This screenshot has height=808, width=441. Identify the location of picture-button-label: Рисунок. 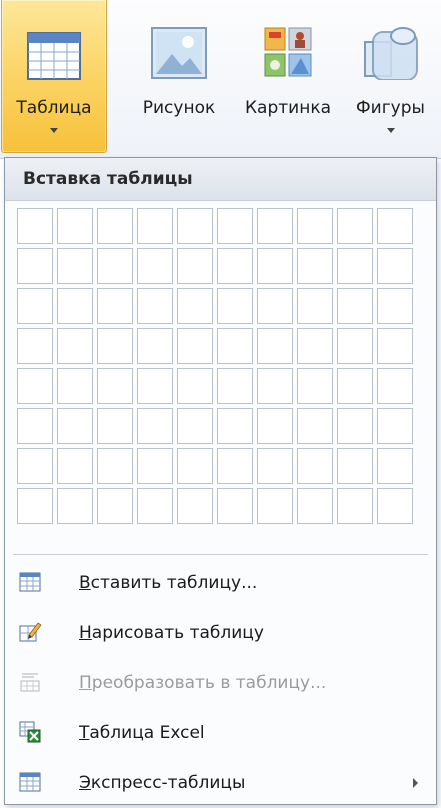
(179, 108).